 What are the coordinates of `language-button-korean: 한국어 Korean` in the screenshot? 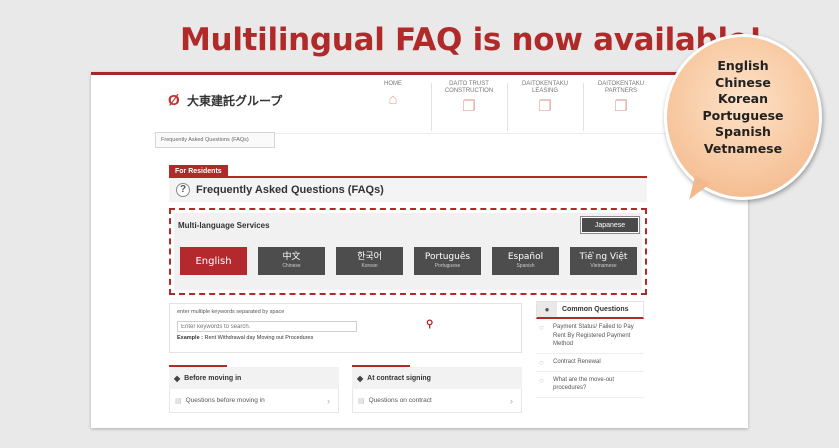 It's located at (369, 261).